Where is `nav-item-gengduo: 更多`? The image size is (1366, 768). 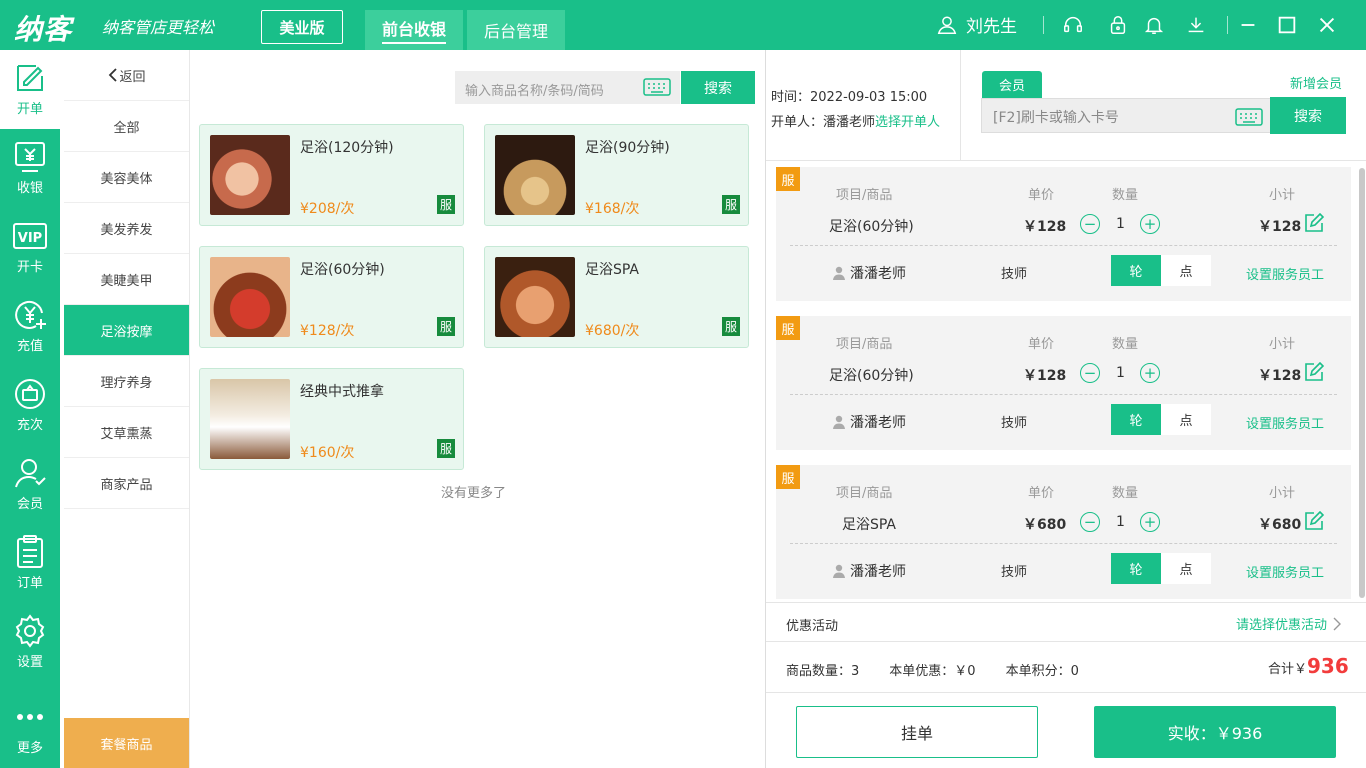
nav-item-gengduo: 更多 is located at coordinates (30, 728).